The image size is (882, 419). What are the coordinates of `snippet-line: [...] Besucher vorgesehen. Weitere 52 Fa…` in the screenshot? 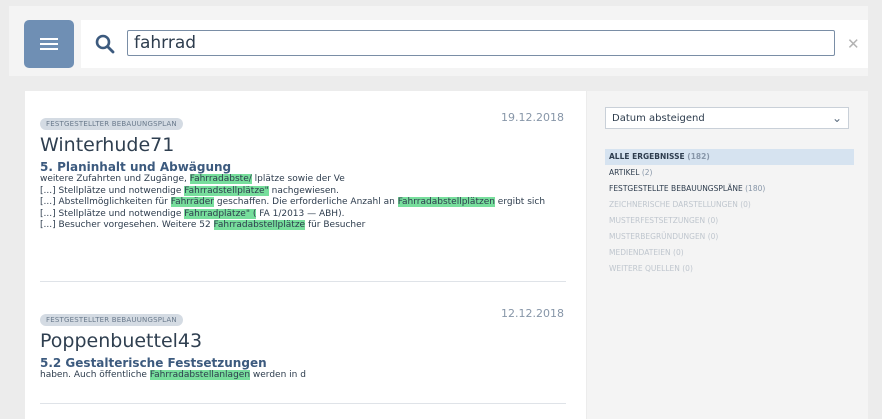 It's located at (300, 226).